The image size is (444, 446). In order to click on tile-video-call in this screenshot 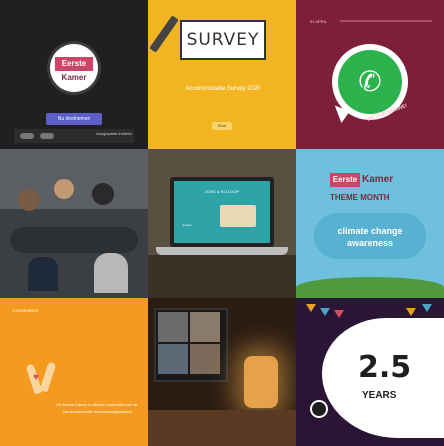, I will do `click(222, 372)`.